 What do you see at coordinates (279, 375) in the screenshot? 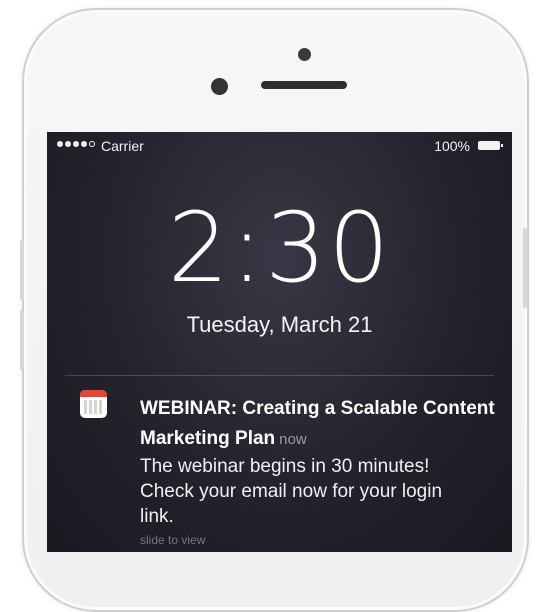
I see `divider` at bounding box center [279, 375].